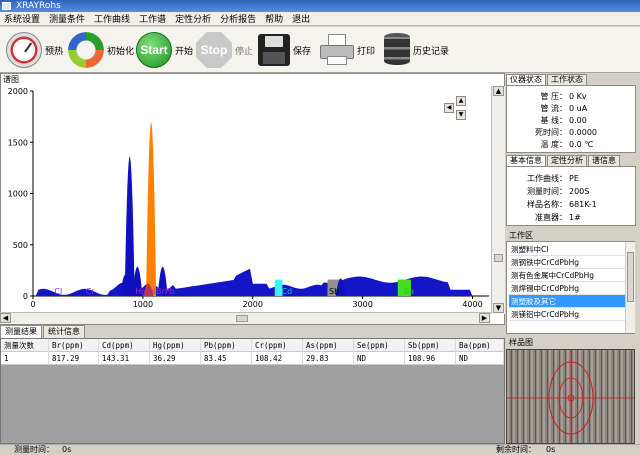  What do you see at coordinates (22, 18) in the screenshot?
I see `menu-system-settings: 系统设置` at bounding box center [22, 18].